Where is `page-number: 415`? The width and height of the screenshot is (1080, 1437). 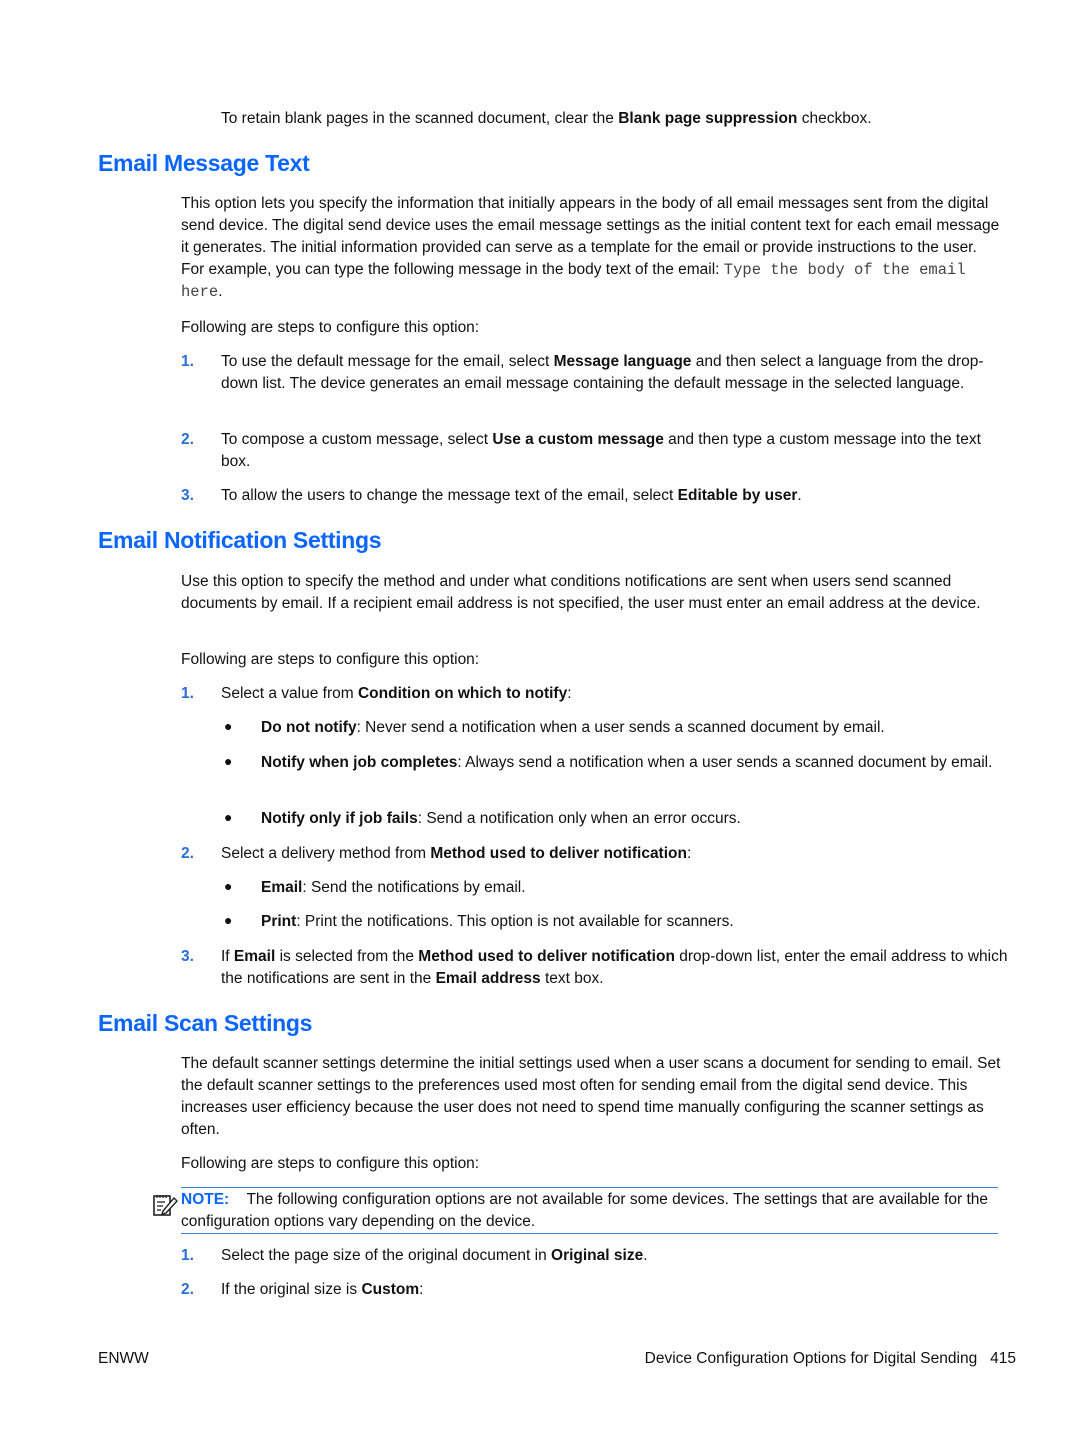 page-number: 415 is located at coordinates (1003, 1358).